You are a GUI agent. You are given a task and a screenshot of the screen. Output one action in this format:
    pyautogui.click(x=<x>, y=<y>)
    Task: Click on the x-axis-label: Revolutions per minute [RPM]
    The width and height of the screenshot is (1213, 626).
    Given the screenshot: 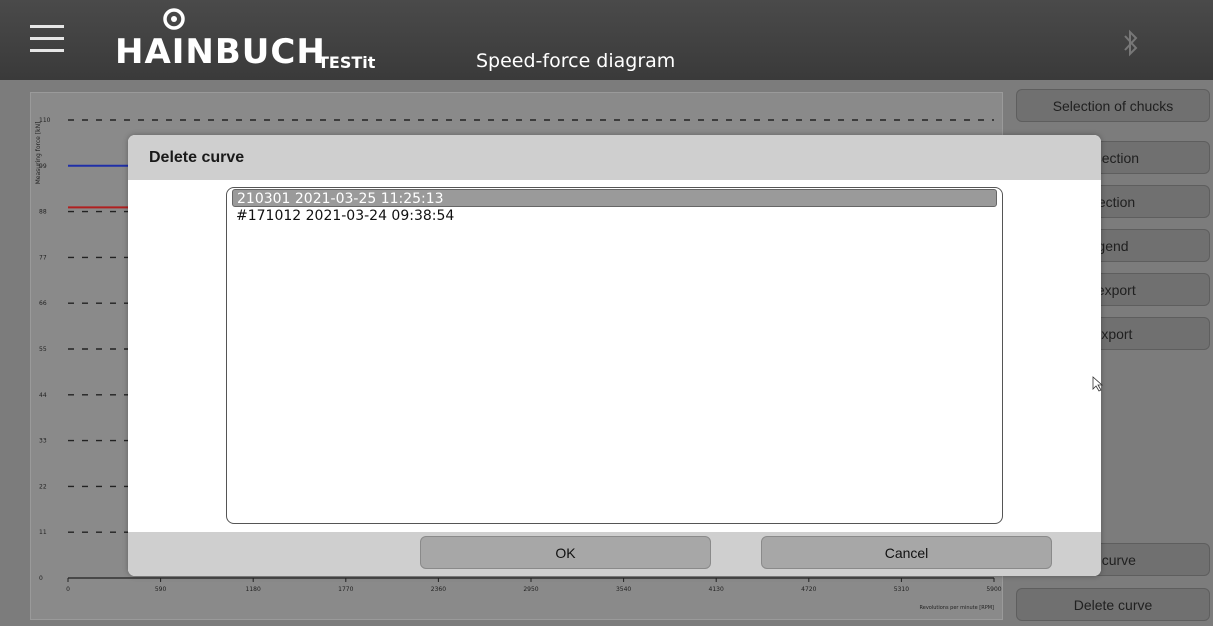 What is the action you would take?
    pyautogui.click(x=957, y=608)
    